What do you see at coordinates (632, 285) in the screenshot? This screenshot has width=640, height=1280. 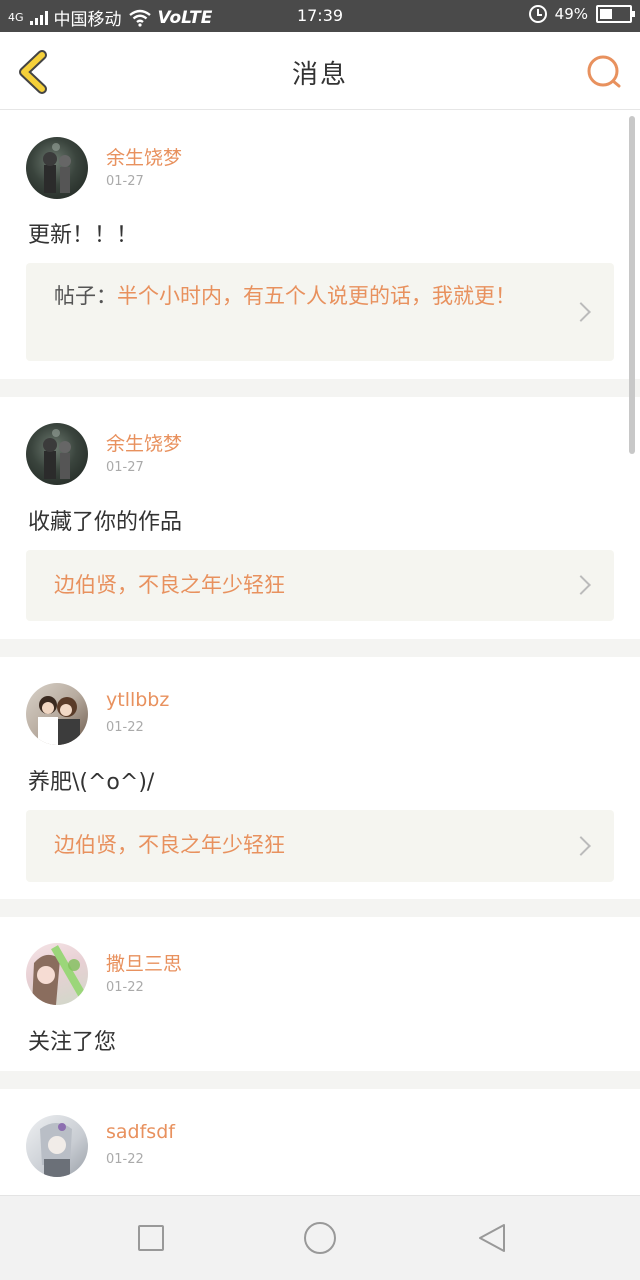 I see `scrollbar` at bounding box center [632, 285].